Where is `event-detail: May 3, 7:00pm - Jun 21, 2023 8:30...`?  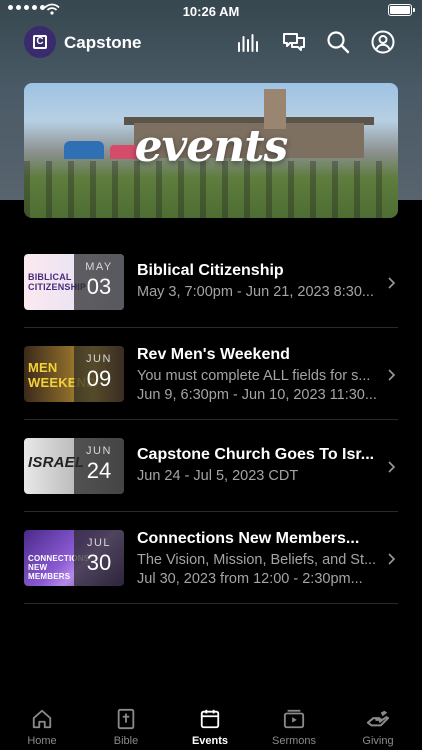 event-detail: May 3, 7:00pm - Jun 21, 2023 8:30... is located at coordinates (255, 292).